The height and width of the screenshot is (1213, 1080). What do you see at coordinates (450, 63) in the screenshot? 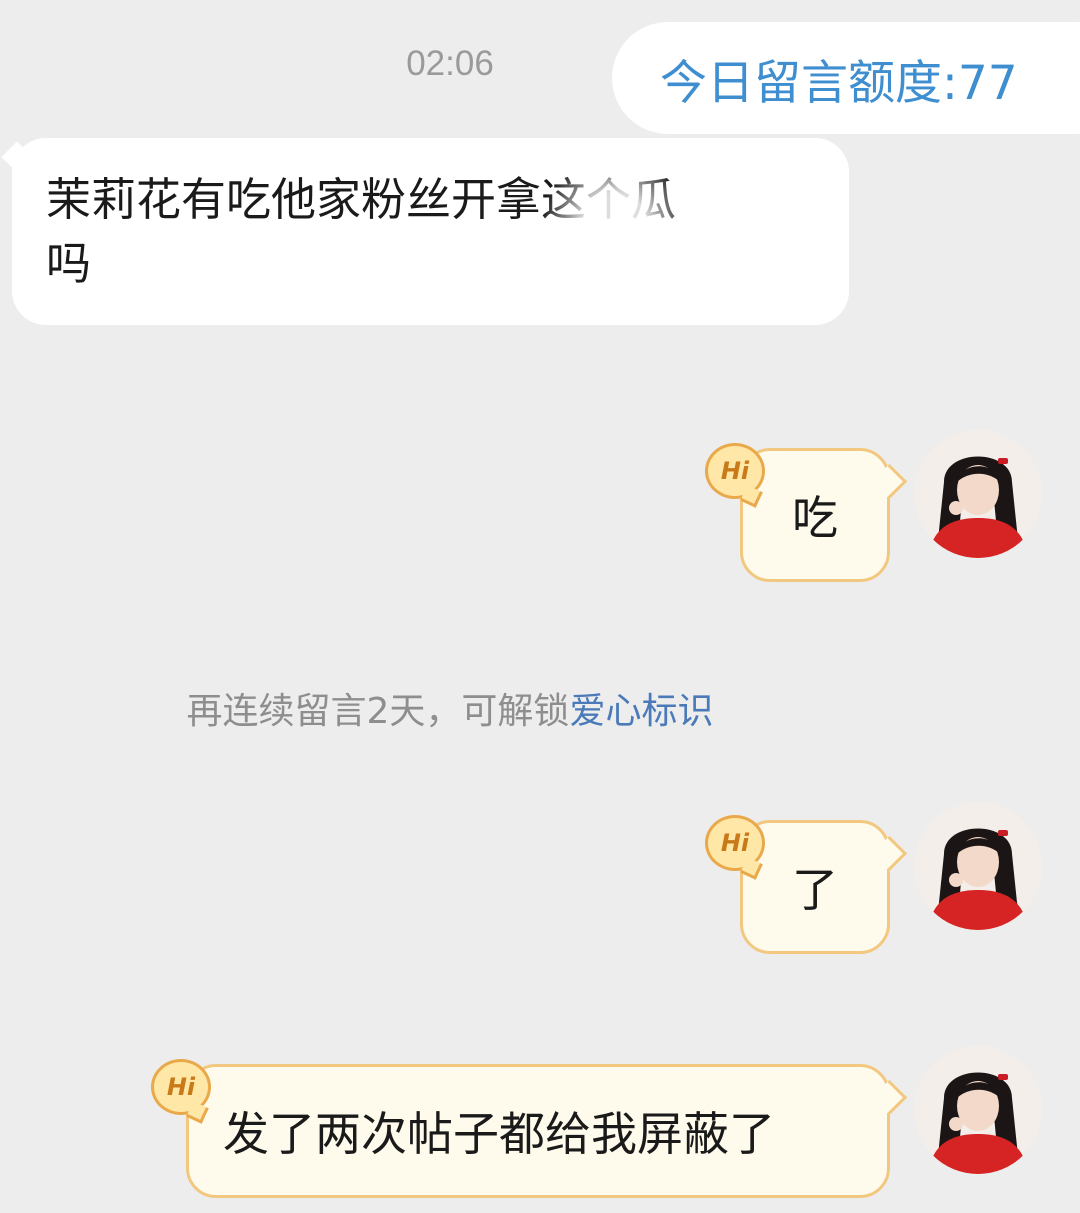
I see `message-timestamp: 02:06` at bounding box center [450, 63].